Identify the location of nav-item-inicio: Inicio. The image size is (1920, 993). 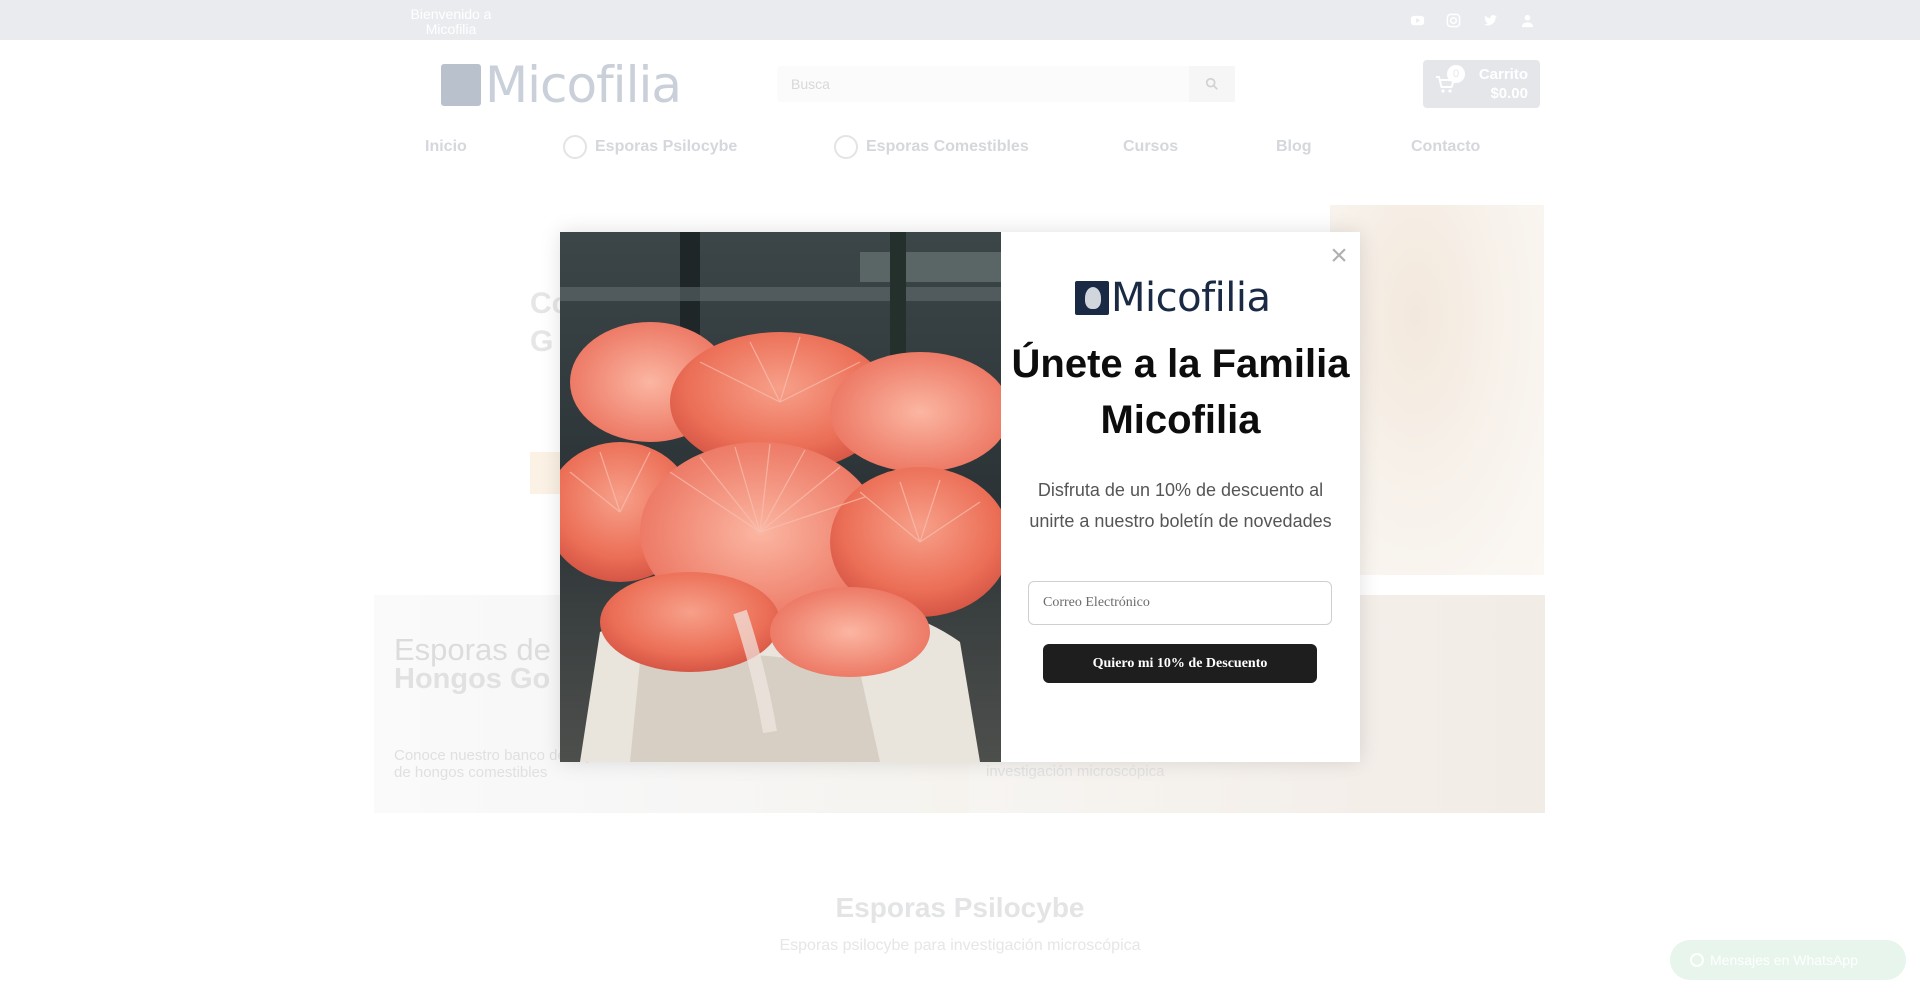
(446, 147).